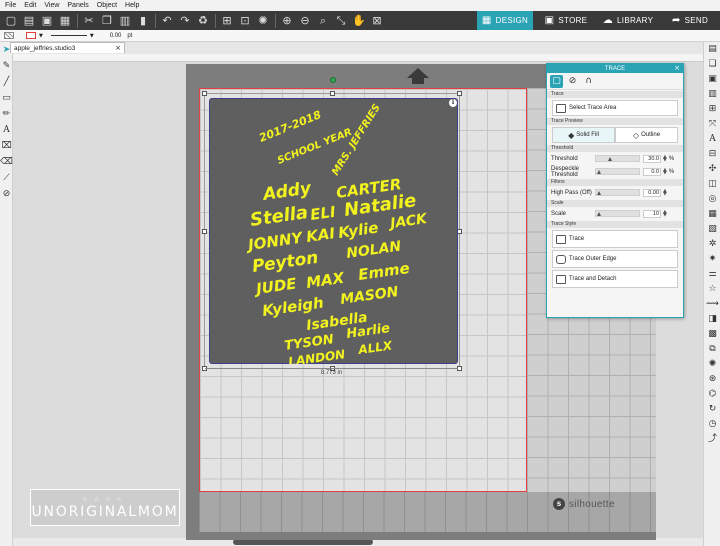 The width and height of the screenshot is (720, 546). What do you see at coordinates (204, 231) in the screenshot?
I see `resize-handle-left` at bounding box center [204, 231].